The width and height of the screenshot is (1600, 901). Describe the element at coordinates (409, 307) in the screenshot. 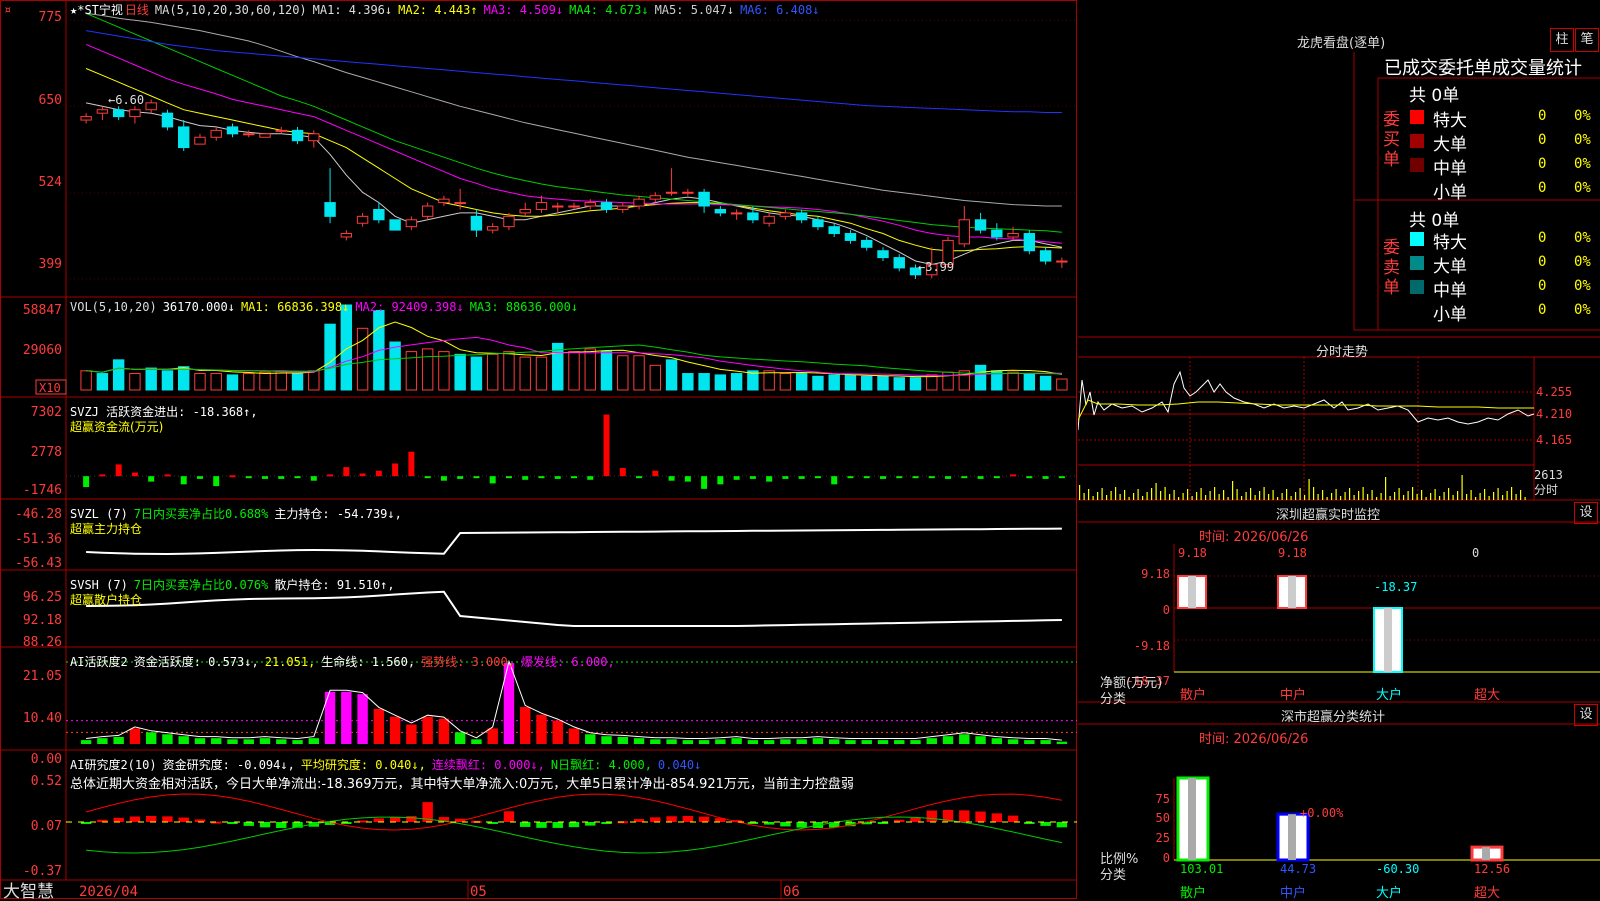

I see `vol-ma2: MA2: 92409.398↓` at that location.